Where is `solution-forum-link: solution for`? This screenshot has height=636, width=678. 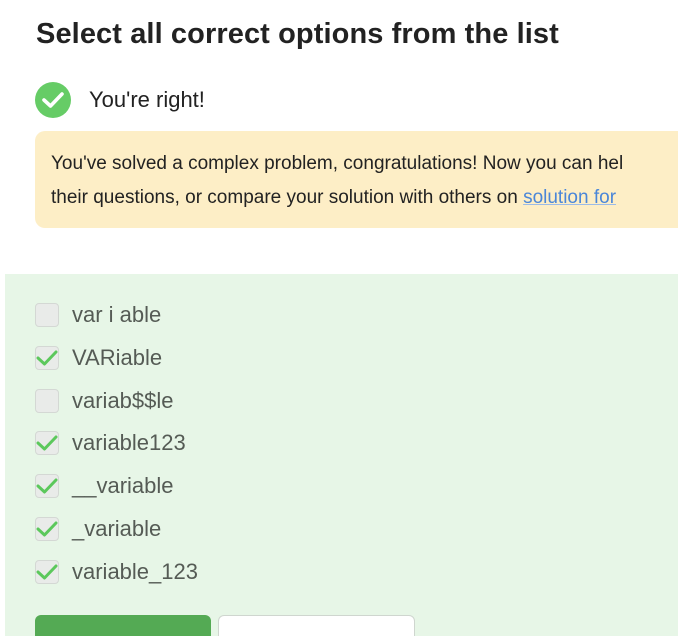
solution-forum-link: solution for is located at coordinates (569, 197).